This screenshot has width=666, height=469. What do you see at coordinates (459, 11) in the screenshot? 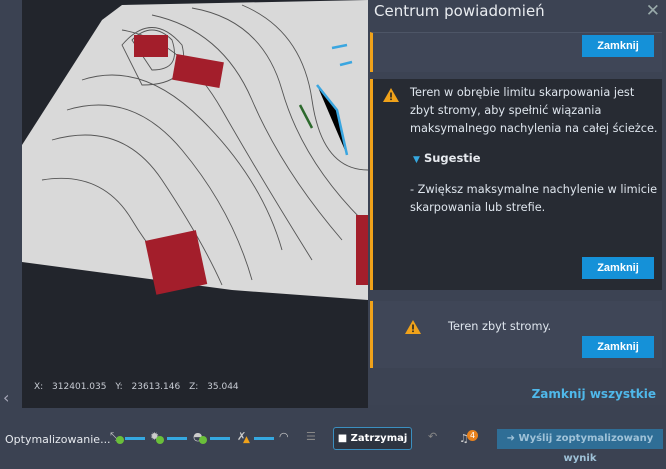
I see `panel-title: Centrum powiadomień` at bounding box center [459, 11].